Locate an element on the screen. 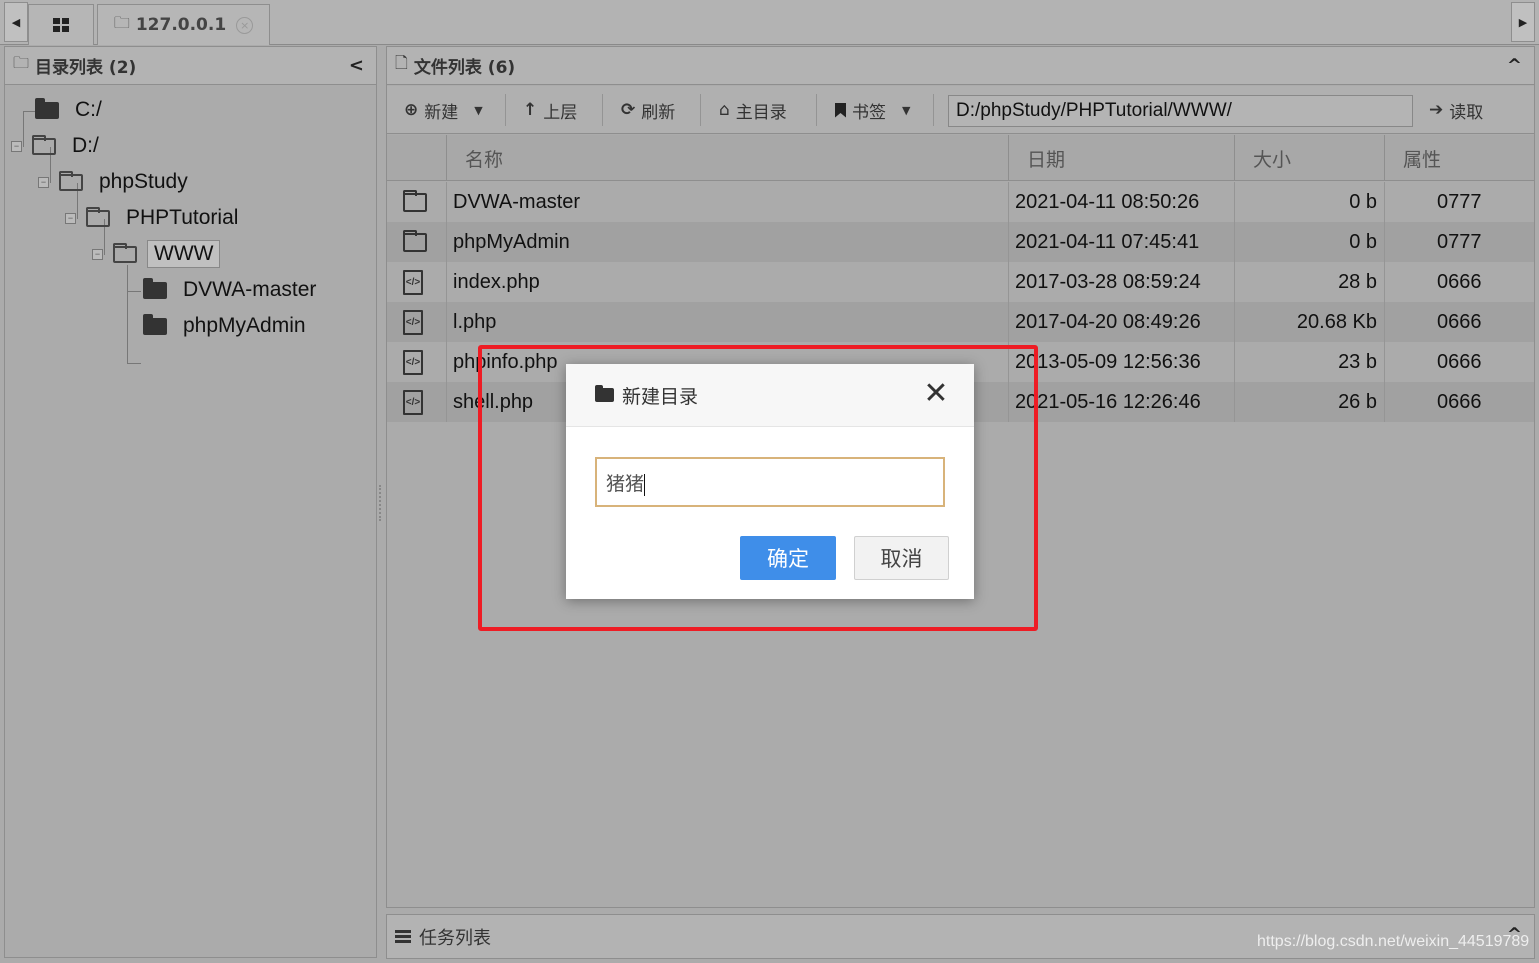  file-date: 2021-05-16 12:26:46 is located at coordinates (1108, 401).